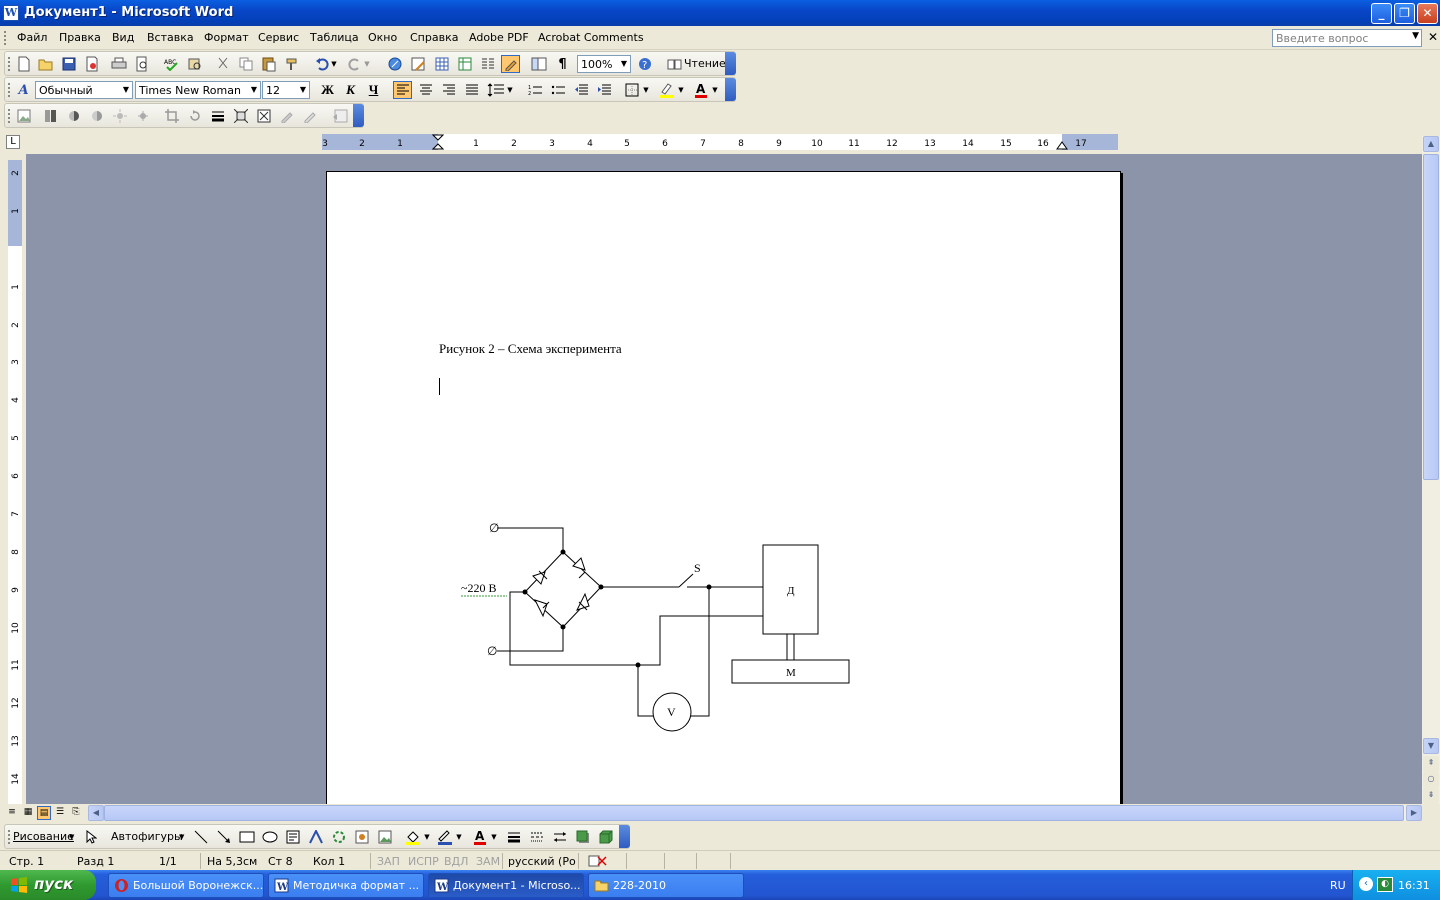 This screenshot has width=1440, height=900. Describe the element at coordinates (263, 116) in the screenshot. I see `text-wrapping-icon` at that location.